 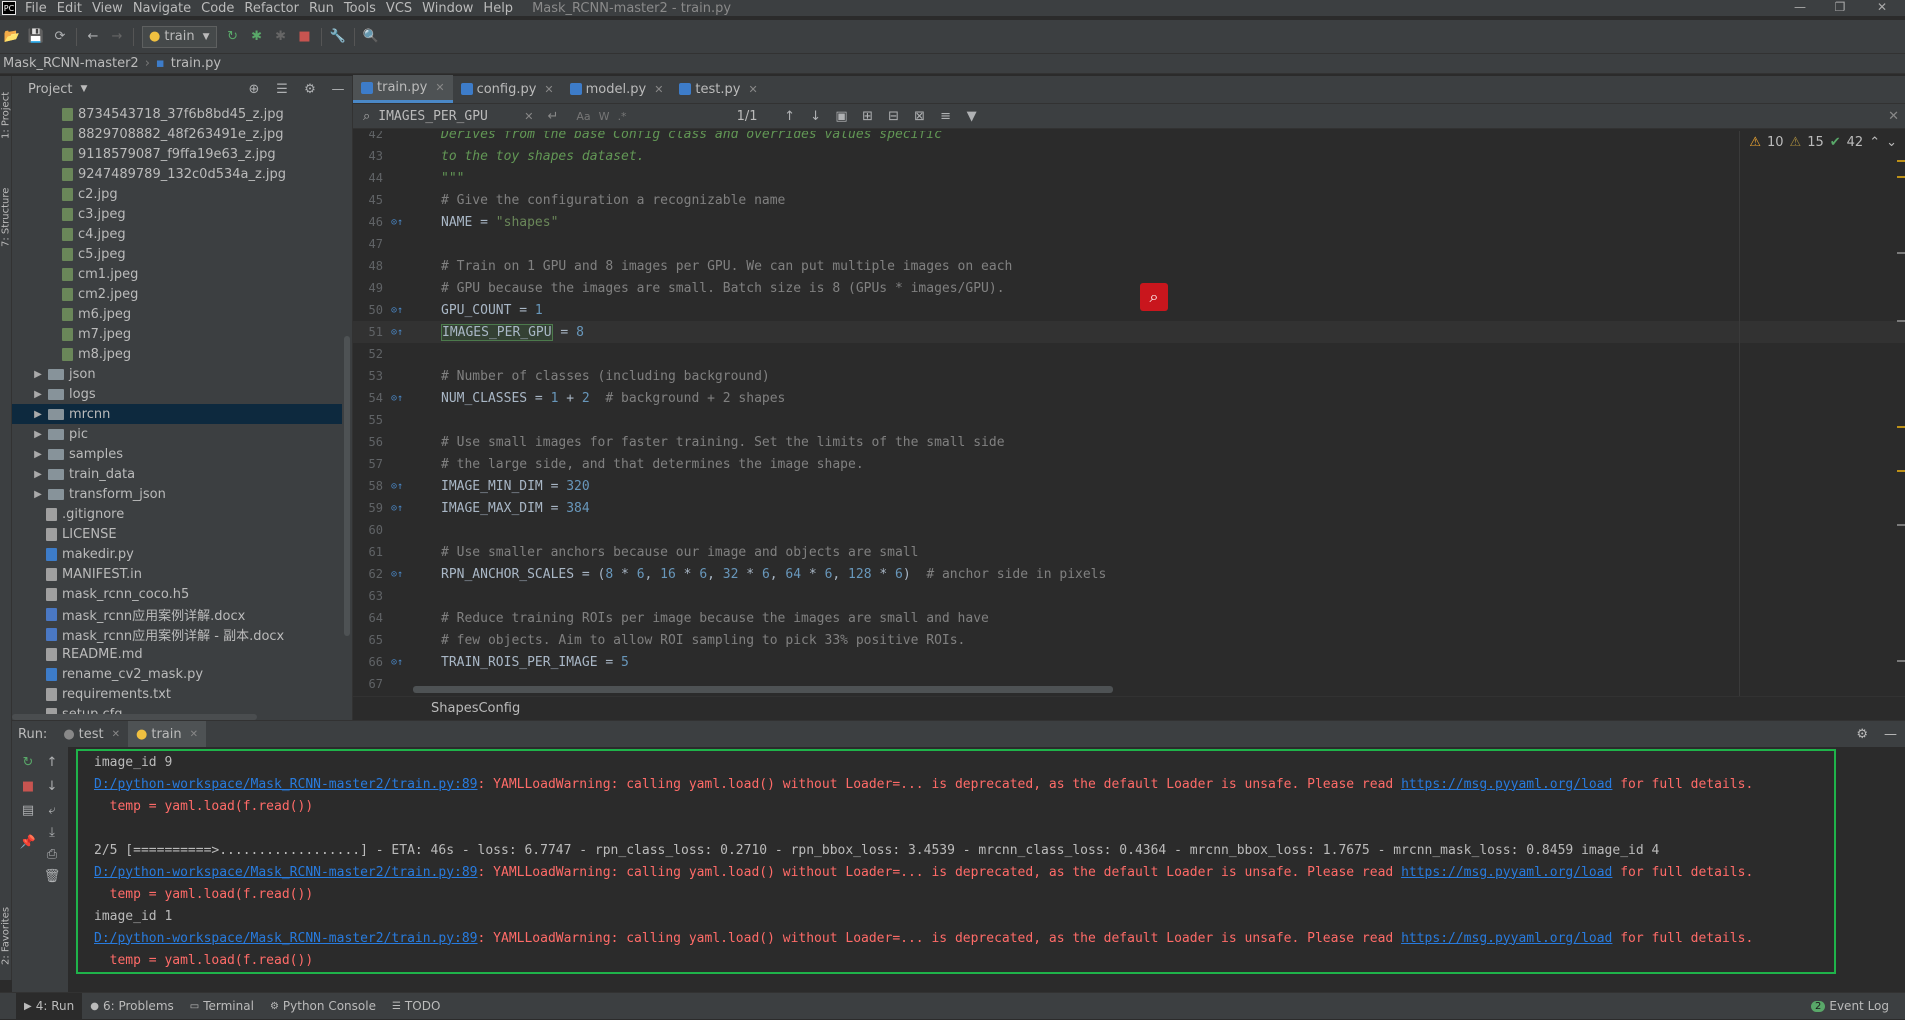 What do you see at coordinates (177, 254) in the screenshot?
I see `tree-file: c5.jpeg` at bounding box center [177, 254].